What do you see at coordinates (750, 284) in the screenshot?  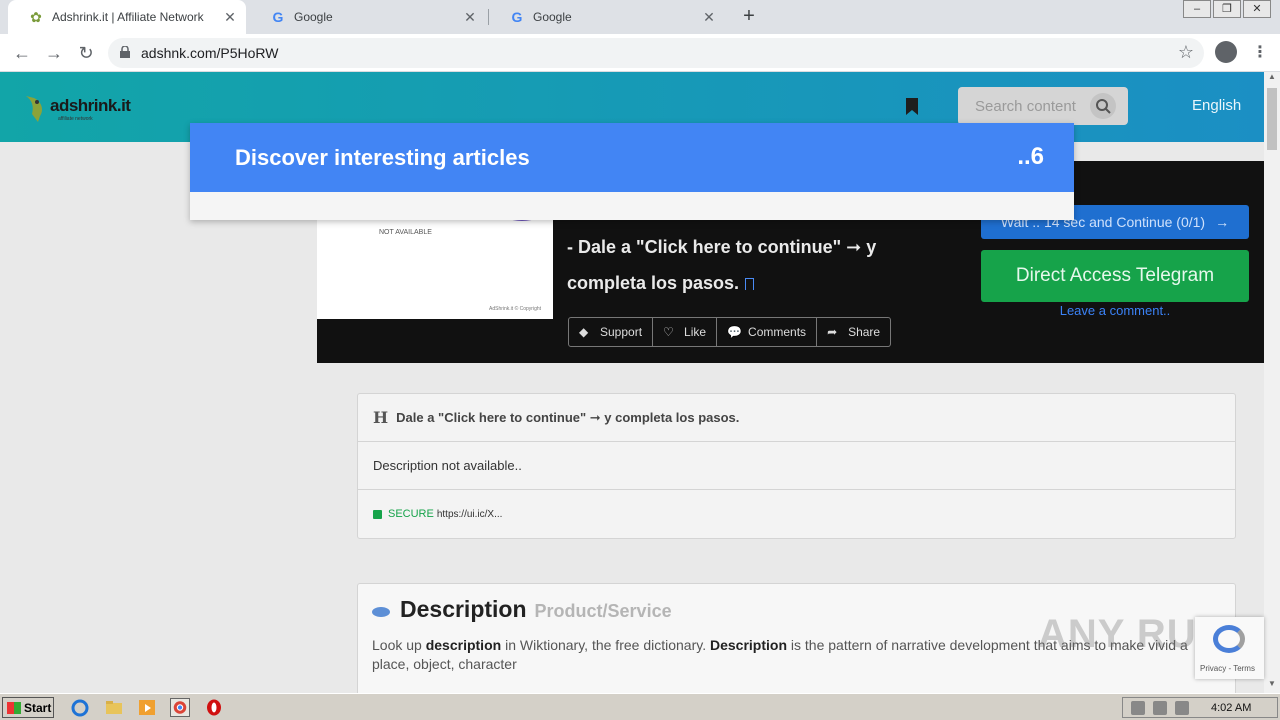 I see `bookmark-outline-icon` at bounding box center [750, 284].